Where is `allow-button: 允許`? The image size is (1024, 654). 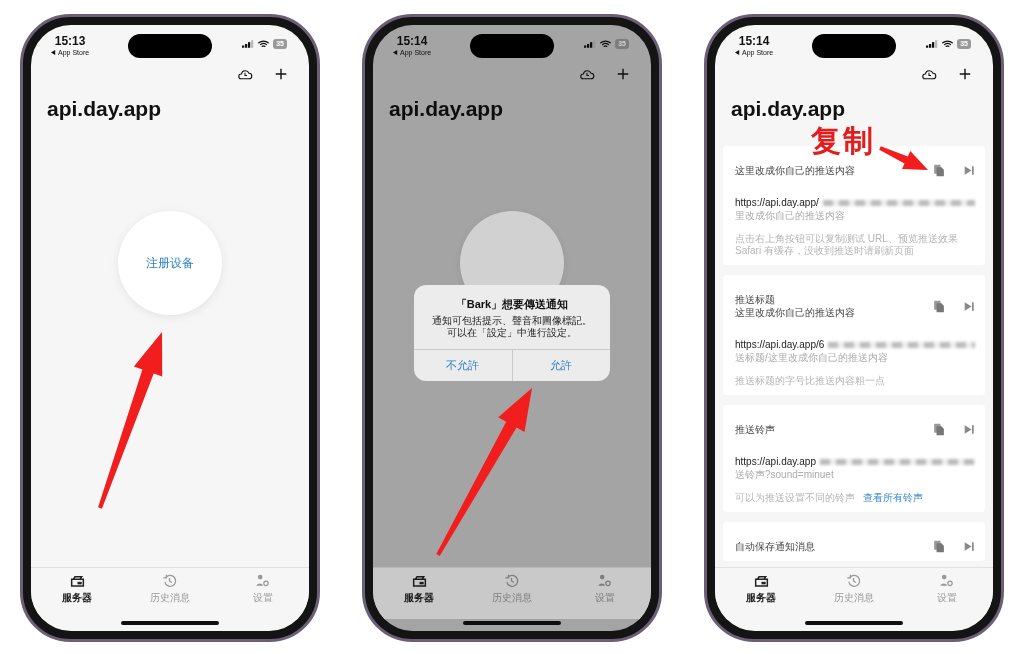
allow-button: 允許 is located at coordinates (560, 365).